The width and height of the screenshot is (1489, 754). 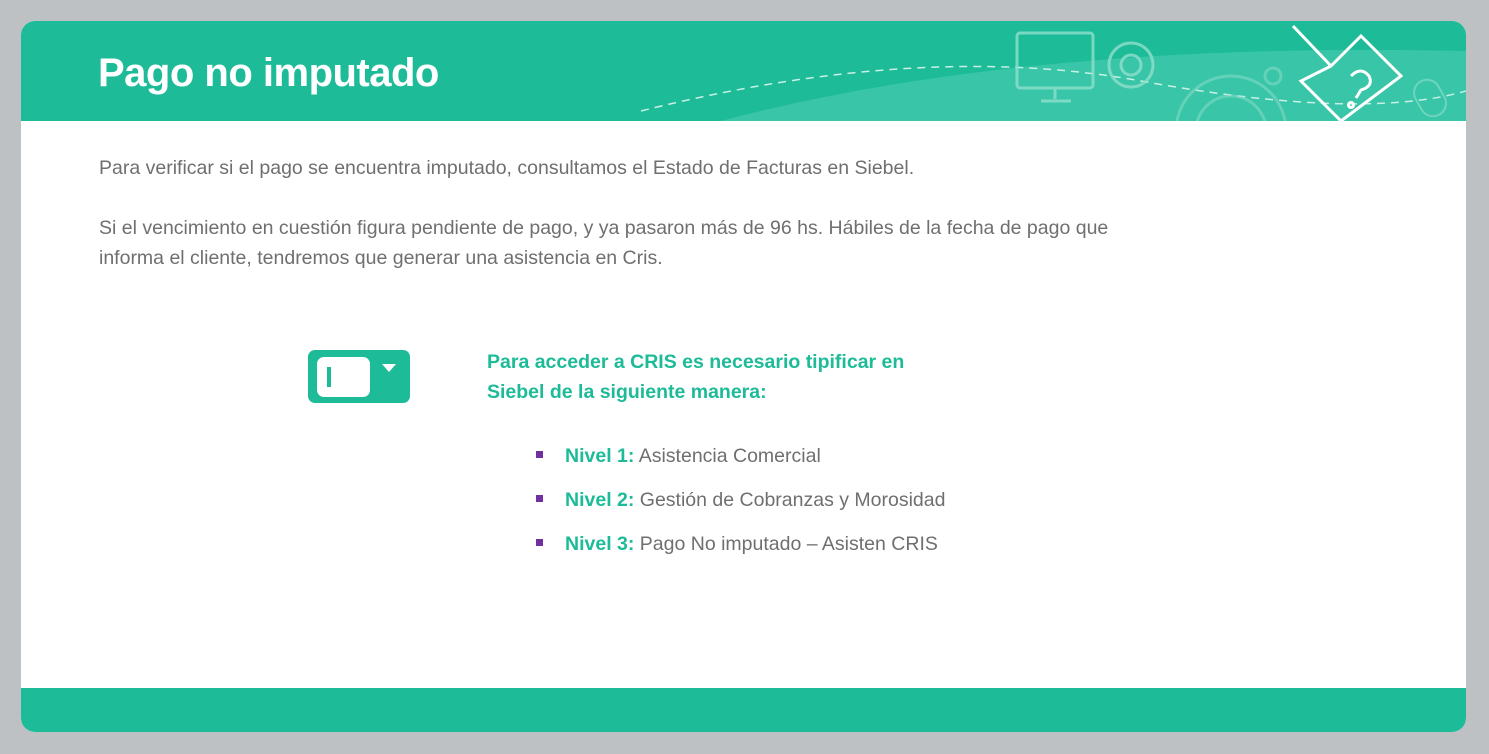 I want to click on level-label: Nivel 2:, so click(x=600, y=500).